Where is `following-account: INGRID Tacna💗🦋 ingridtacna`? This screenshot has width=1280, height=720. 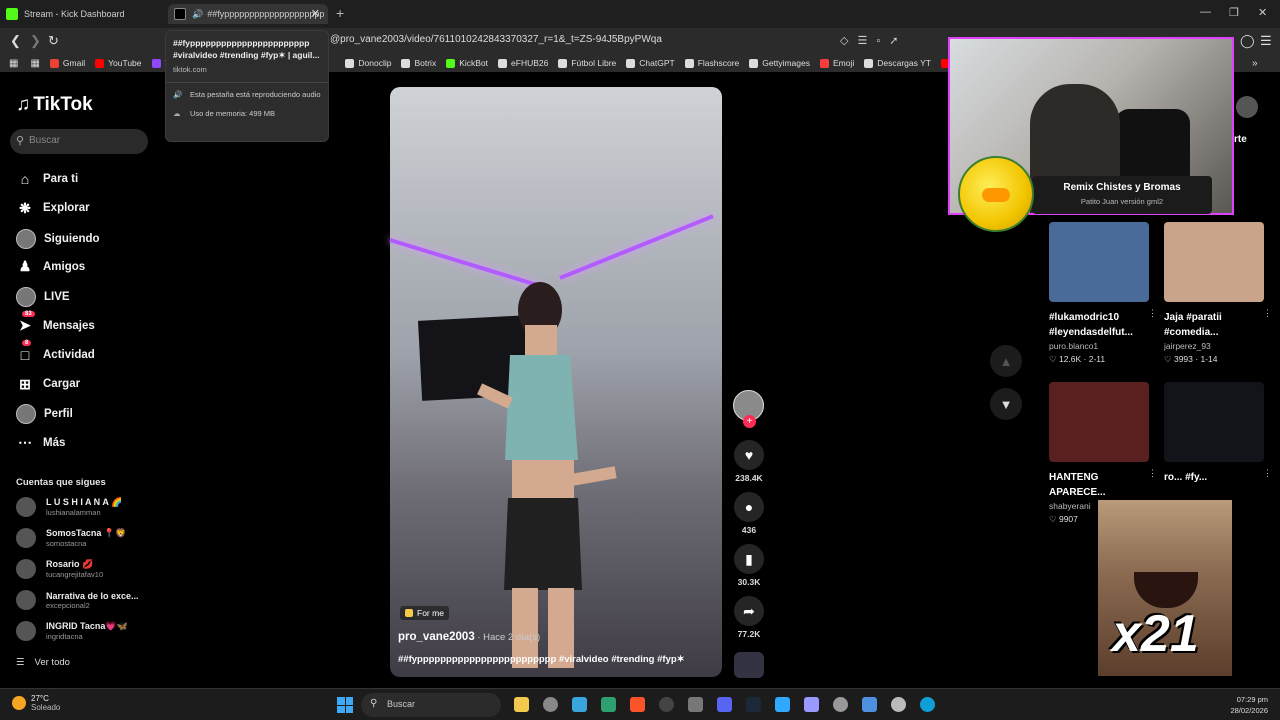 following-account: INGRID Tacna💗🦋 ingridtacna is located at coordinates (72, 631).